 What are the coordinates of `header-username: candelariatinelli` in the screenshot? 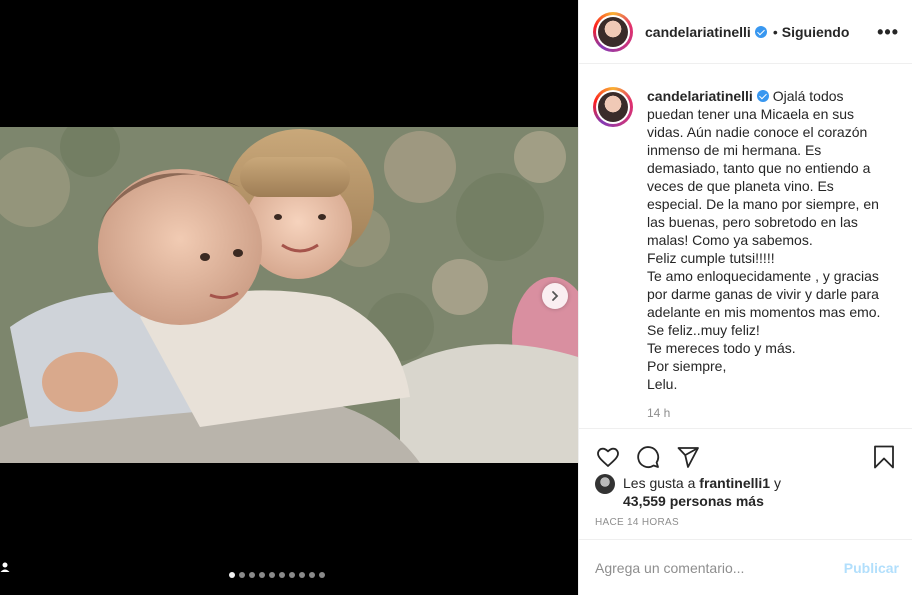 It's located at (698, 32).